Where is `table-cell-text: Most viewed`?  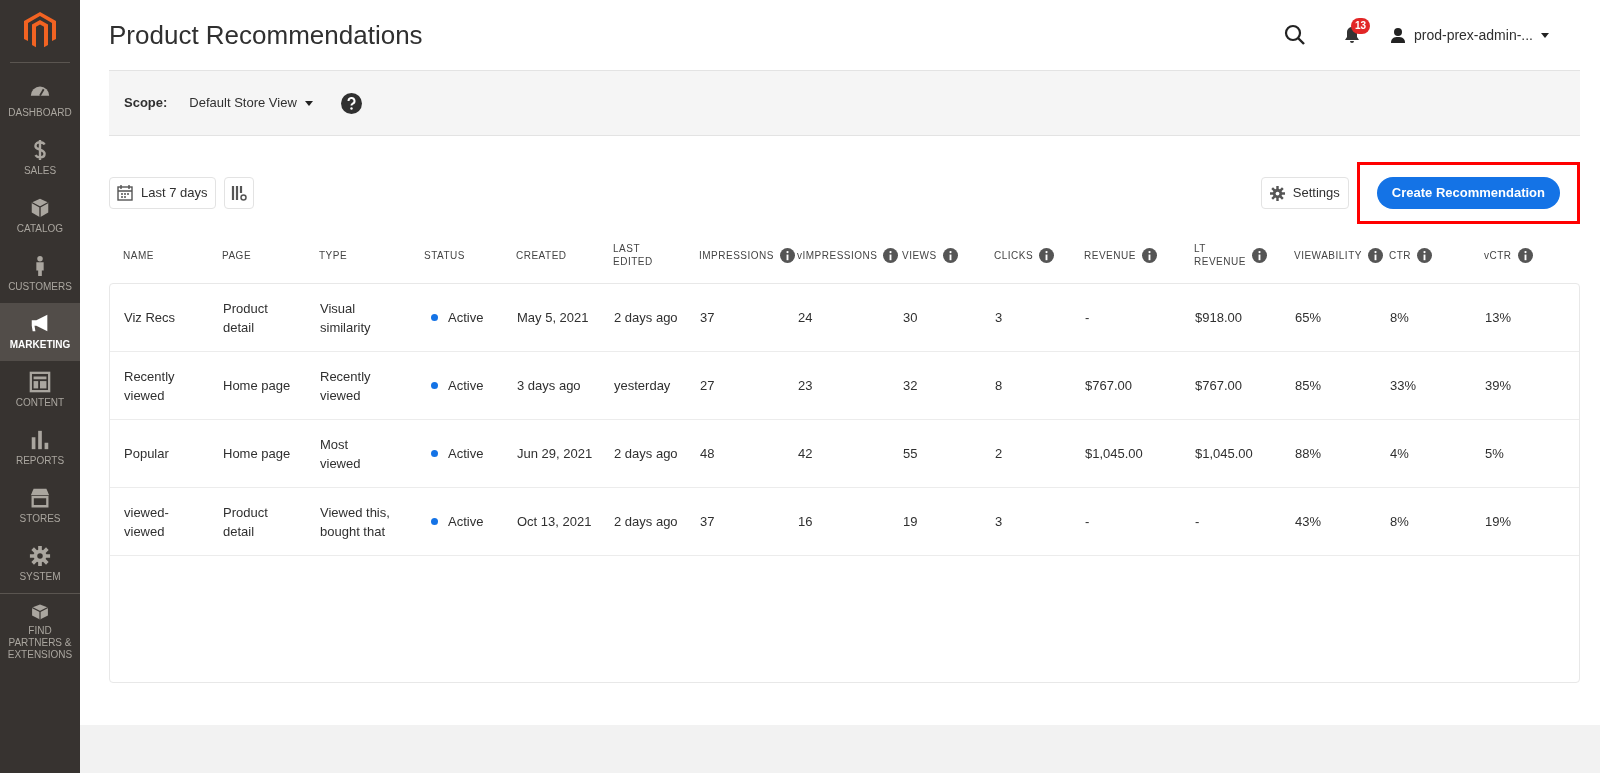
table-cell-text: Most viewed is located at coordinates (341, 454).